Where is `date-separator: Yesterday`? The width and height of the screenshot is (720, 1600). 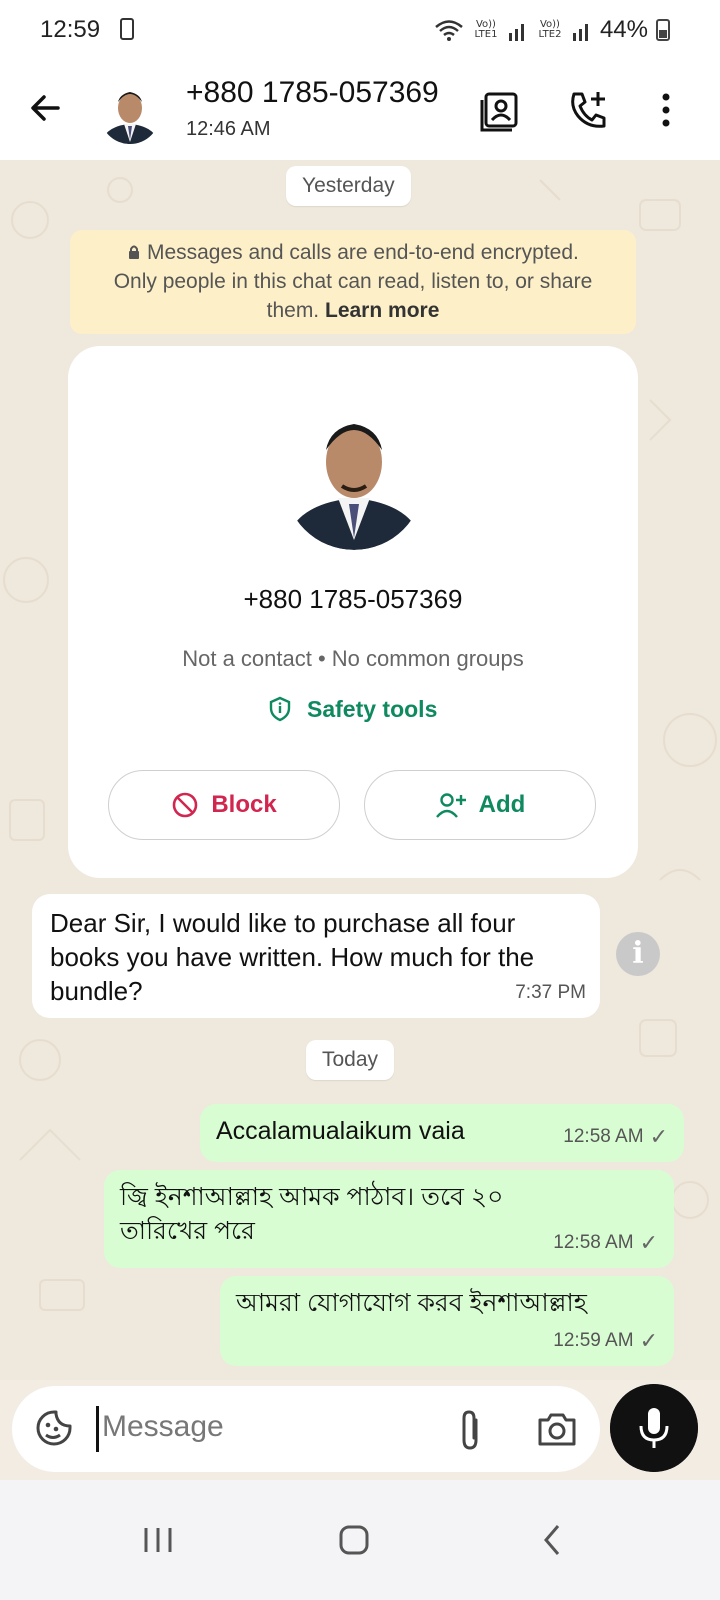
date-separator: Yesterday is located at coordinates (348, 186).